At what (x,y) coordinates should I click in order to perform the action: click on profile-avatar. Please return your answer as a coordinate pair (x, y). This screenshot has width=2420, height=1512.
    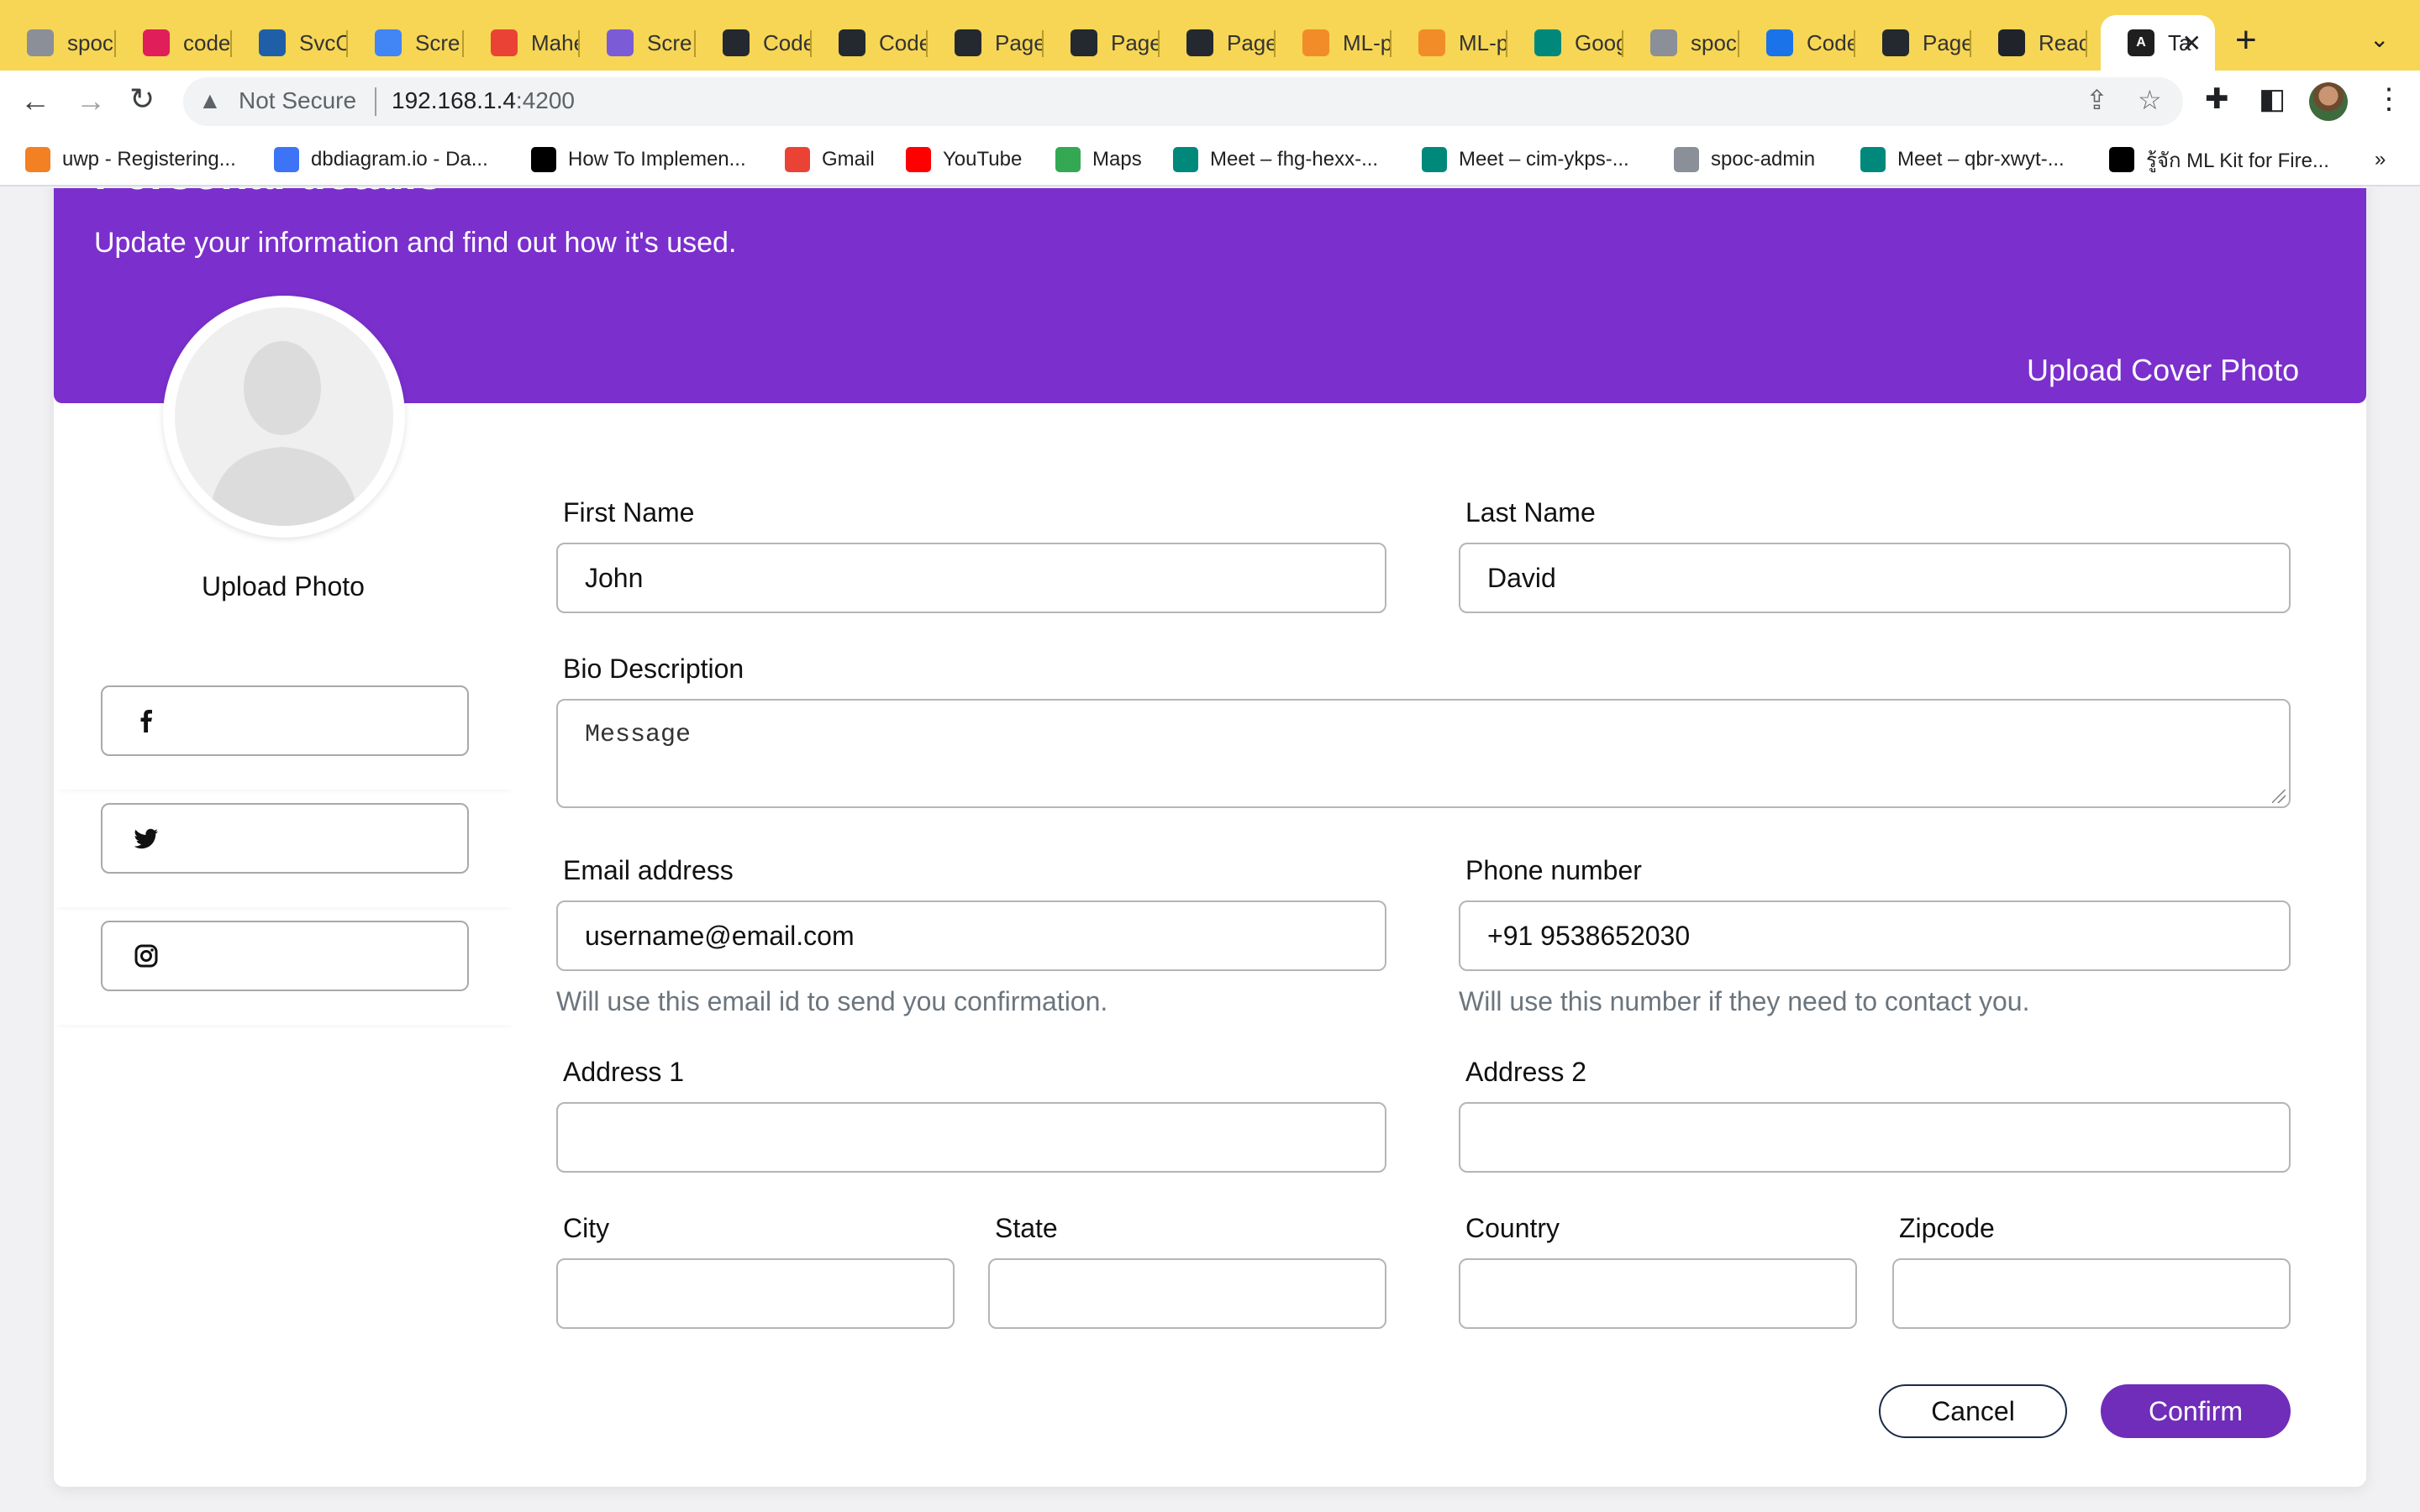
    Looking at the image, I should click on (2329, 101).